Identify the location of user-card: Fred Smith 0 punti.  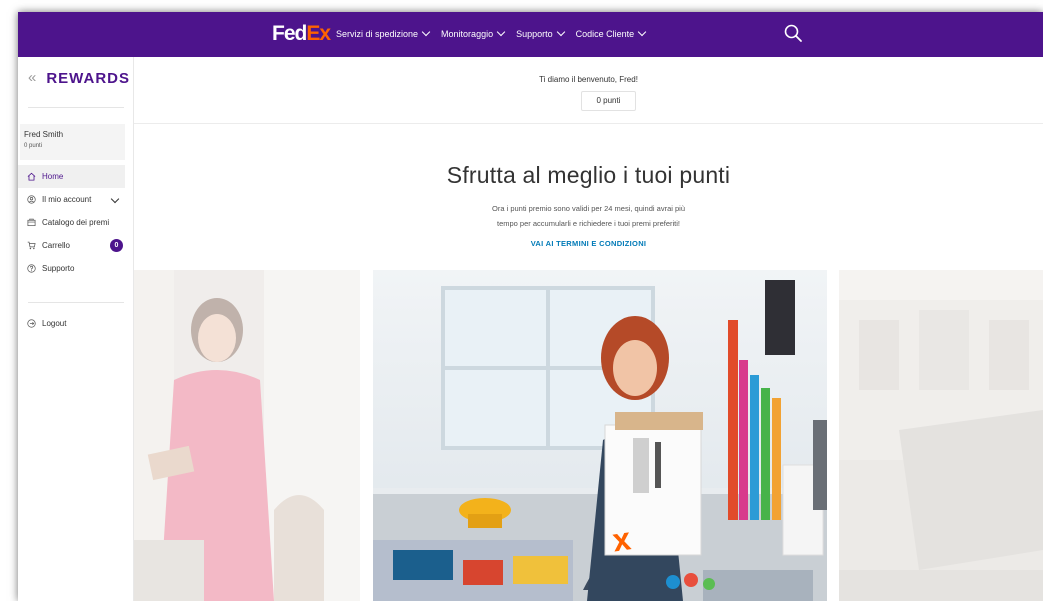
(72, 142).